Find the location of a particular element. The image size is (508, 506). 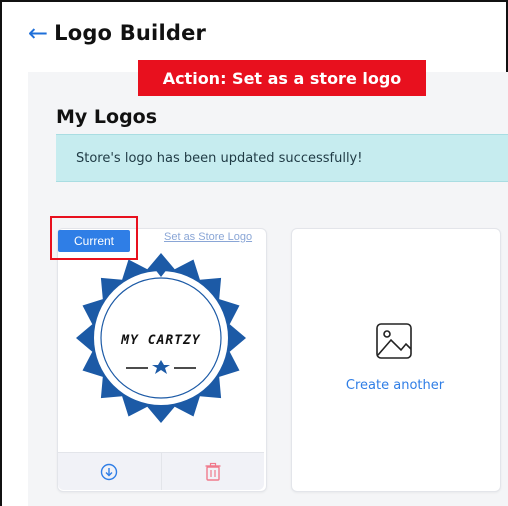

download-icon is located at coordinates (109, 471).